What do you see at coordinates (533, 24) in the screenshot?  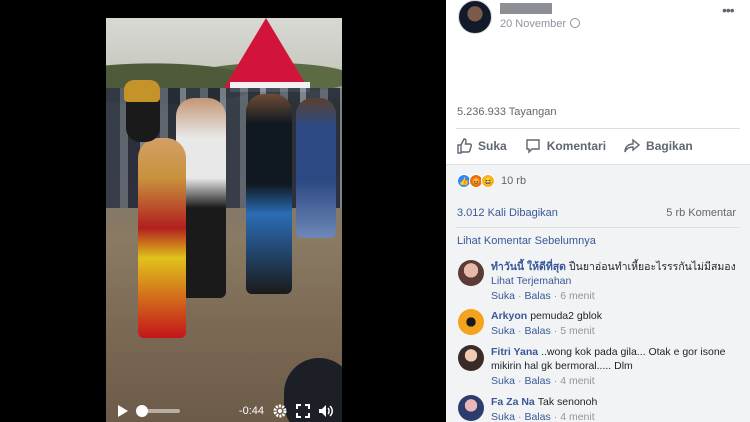 I see `post-date: 20 November` at bounding box center [533, 24].